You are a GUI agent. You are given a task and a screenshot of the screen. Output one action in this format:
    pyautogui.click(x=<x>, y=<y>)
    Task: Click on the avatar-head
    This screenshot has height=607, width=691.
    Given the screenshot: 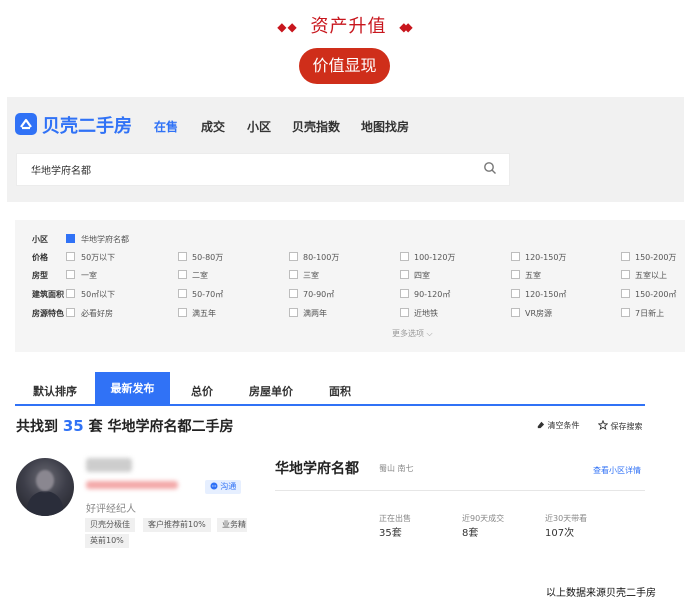 What is the action you would take?
    pyautogui.click(x=45, y=480)
    